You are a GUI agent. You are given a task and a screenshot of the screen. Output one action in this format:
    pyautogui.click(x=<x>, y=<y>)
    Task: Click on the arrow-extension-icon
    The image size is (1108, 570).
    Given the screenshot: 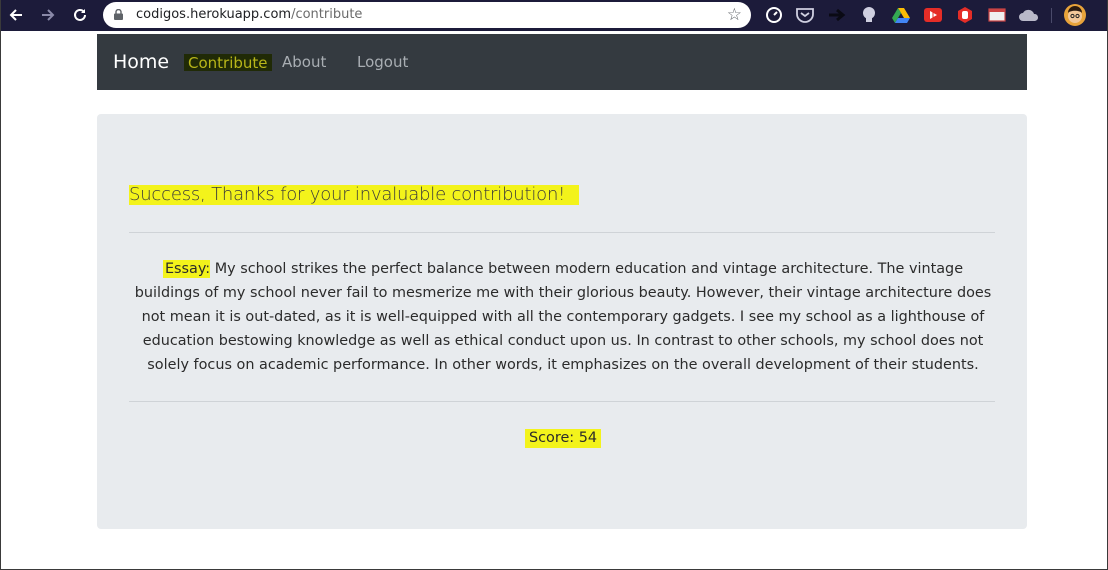 What is the action you would take?
    pyautogui.click(x=837, y=15)
    